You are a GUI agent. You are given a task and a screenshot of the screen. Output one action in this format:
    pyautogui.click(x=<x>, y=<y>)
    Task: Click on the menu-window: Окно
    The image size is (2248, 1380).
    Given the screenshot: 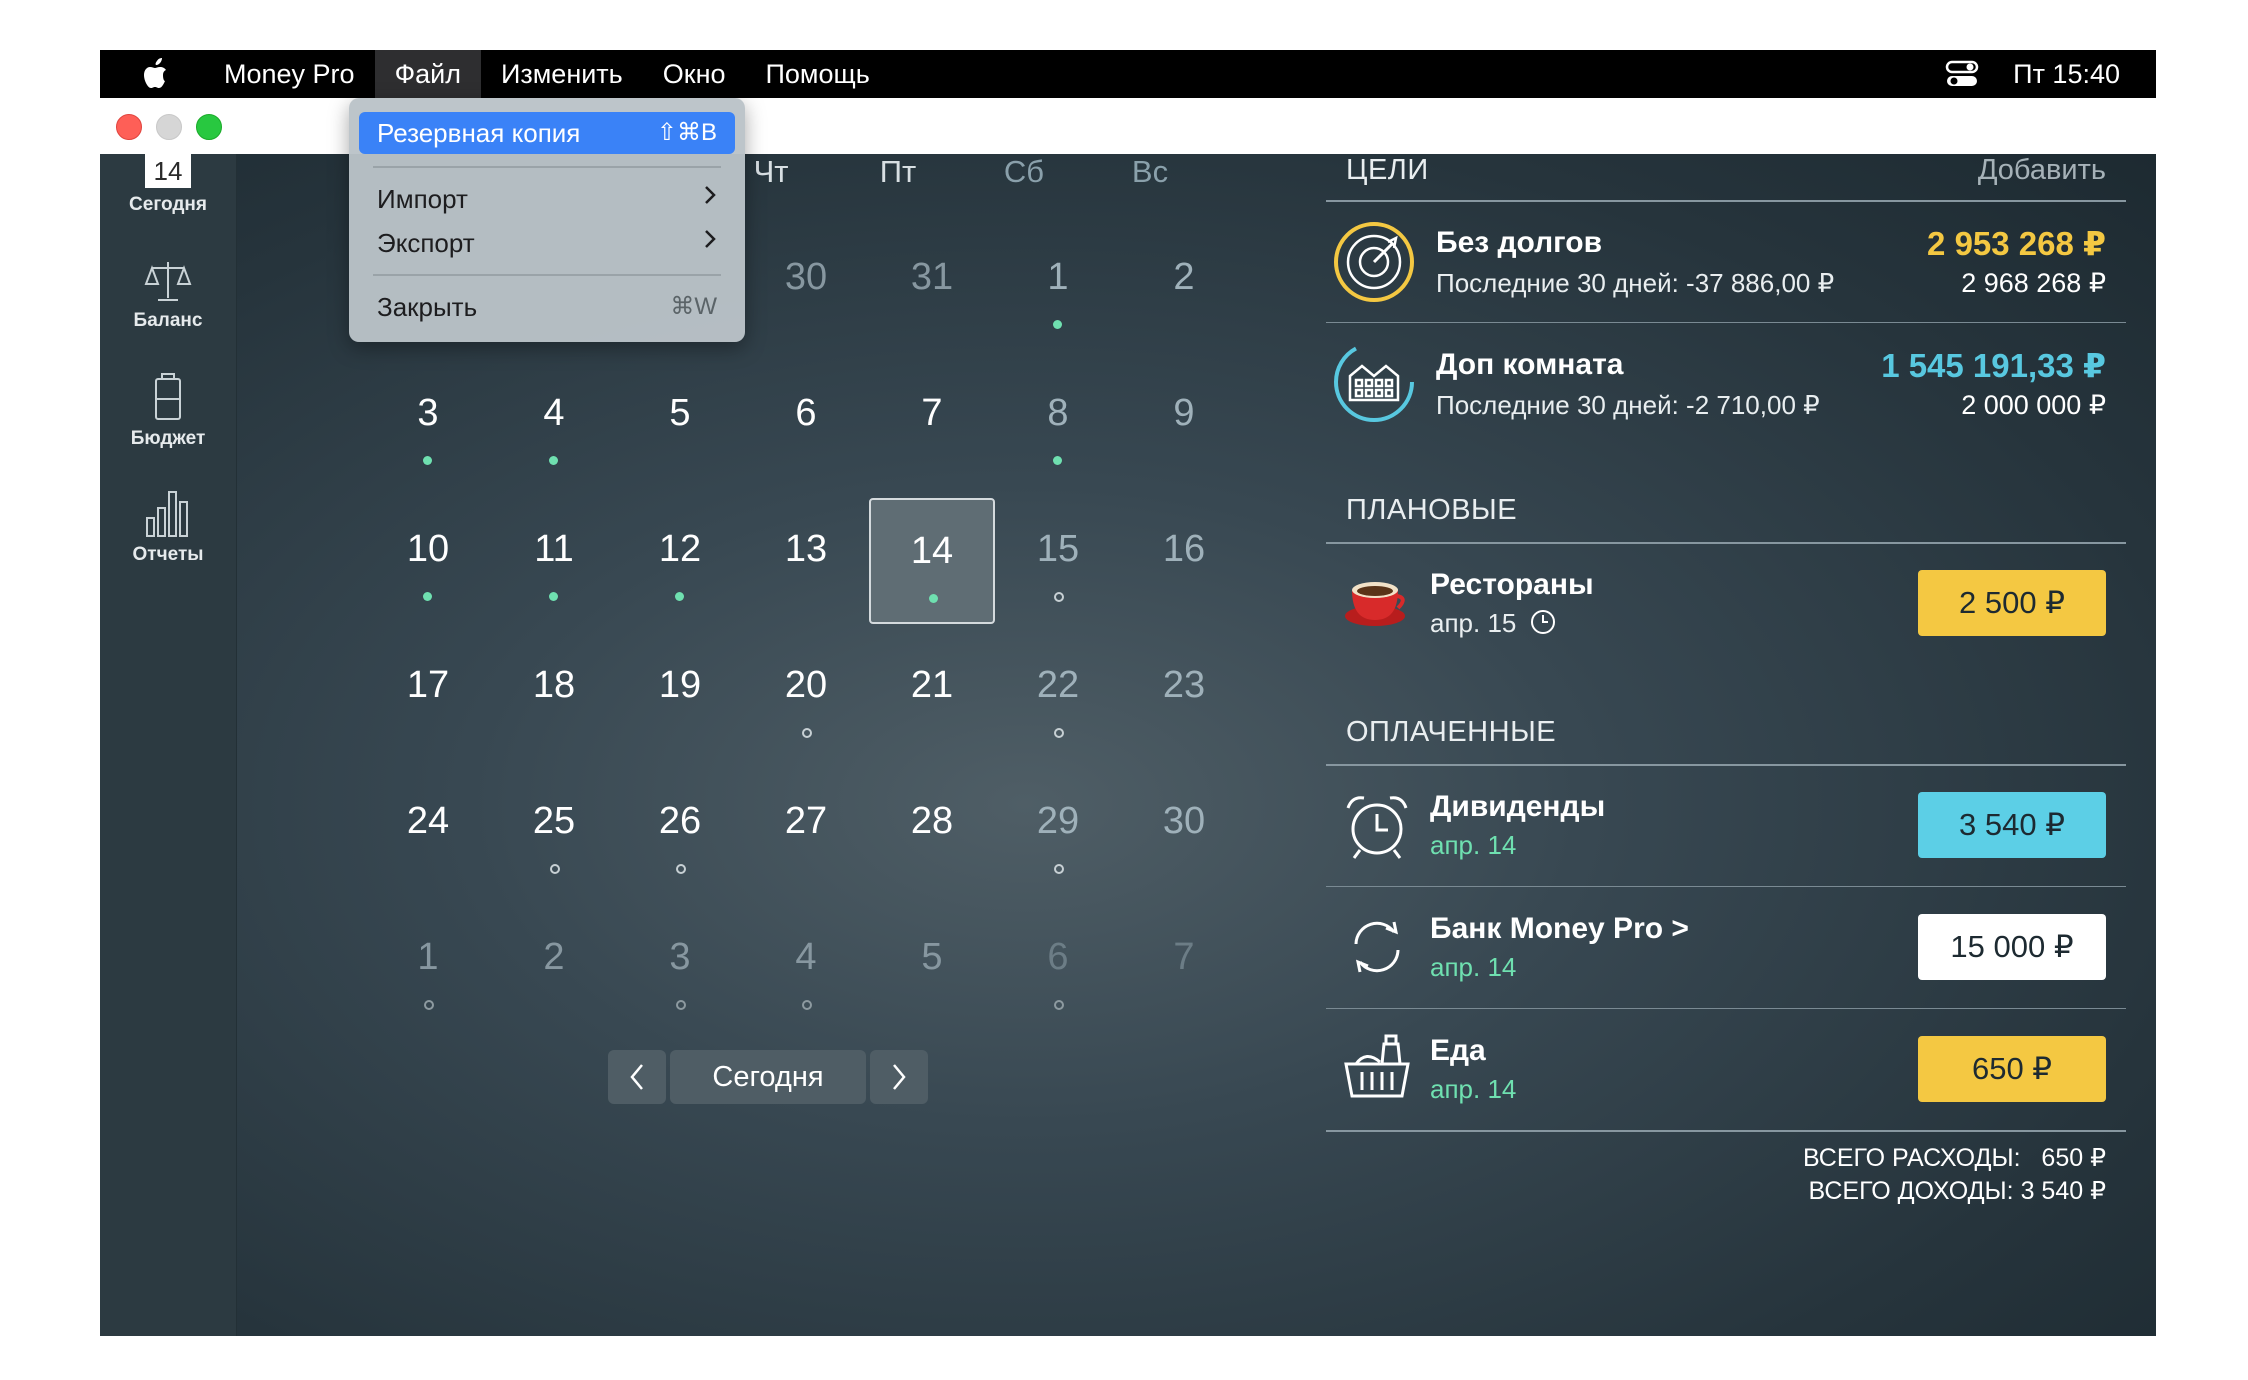 What is the action you would take?
    pyautogui.click(x=694, y=74)
    